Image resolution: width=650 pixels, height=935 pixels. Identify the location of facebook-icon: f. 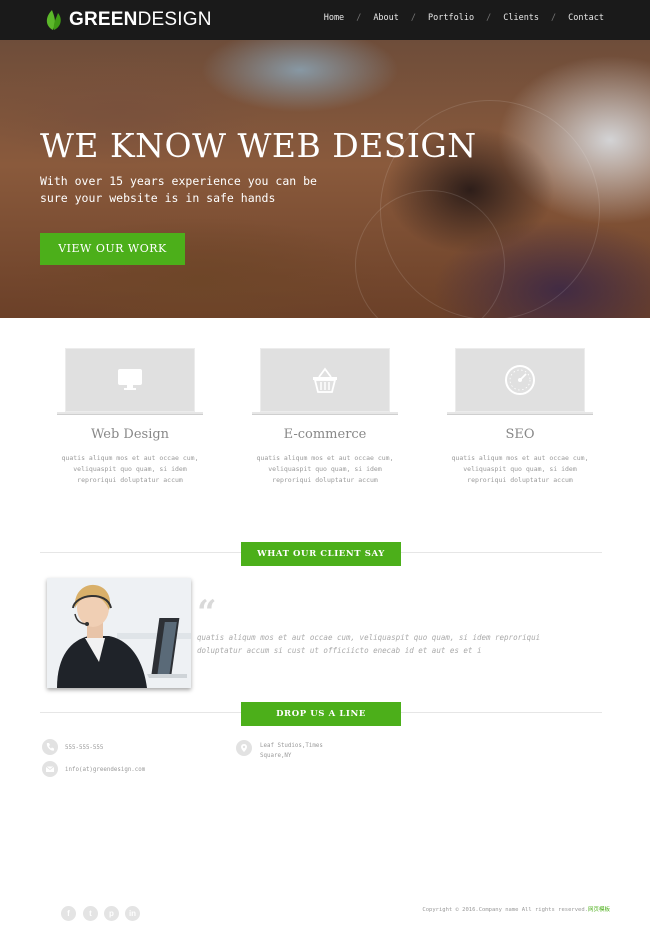
(68, 913).